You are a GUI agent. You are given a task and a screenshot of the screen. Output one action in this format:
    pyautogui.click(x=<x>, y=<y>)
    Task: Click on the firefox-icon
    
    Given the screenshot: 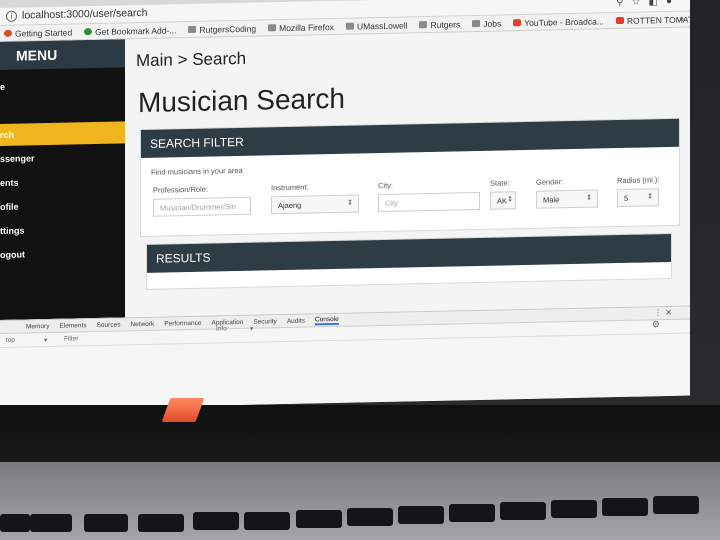 What is the action you would take?
    pyautogui.click(x=8, y=33)
    